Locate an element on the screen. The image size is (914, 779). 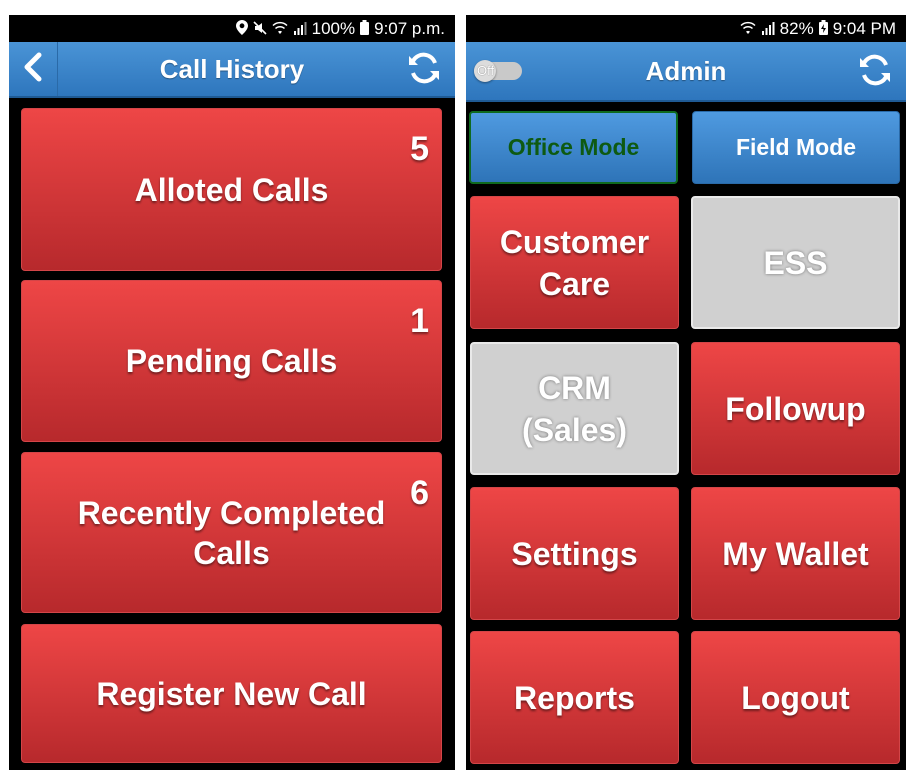
followup-tile: Followup is located at coordinates (795, 408).